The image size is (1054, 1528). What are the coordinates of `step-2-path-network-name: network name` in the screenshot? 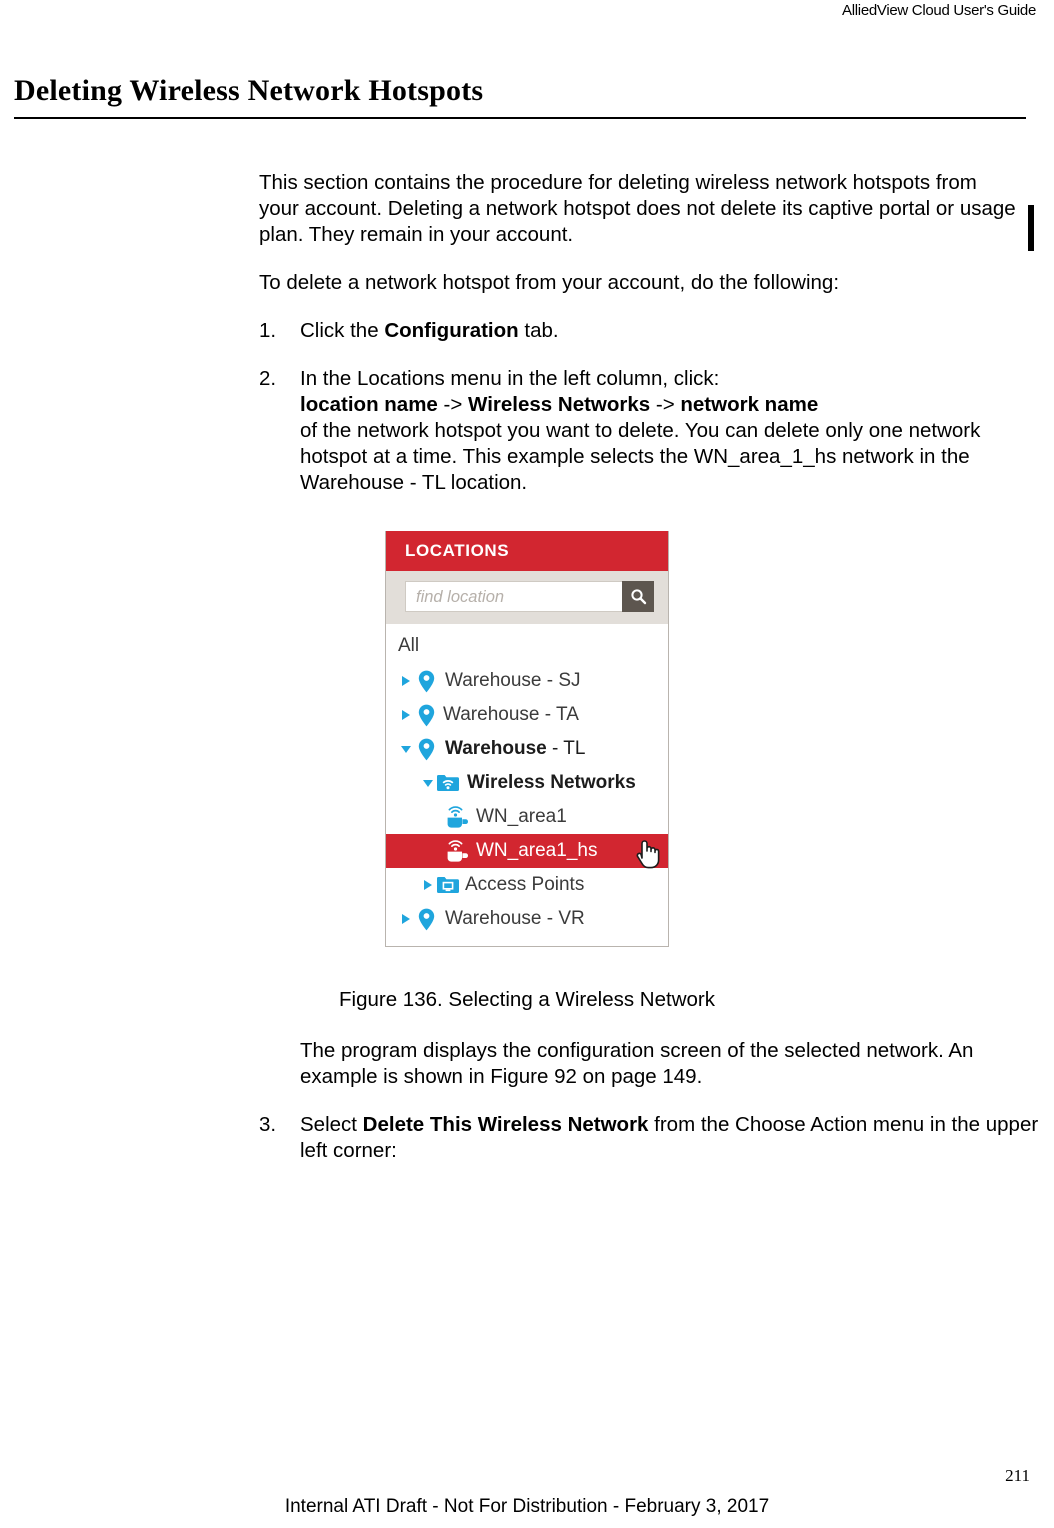 It's located at (749, 404).